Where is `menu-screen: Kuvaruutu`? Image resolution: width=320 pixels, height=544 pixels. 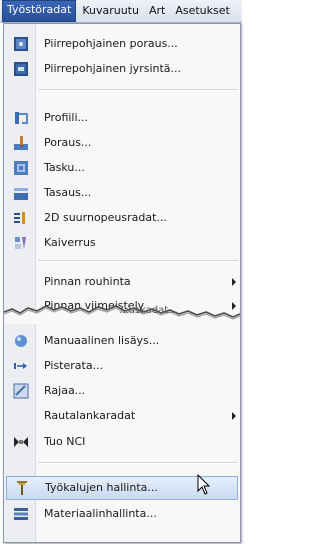
menu-screen: Kuvaruutu is located at coordinates (110, 11).